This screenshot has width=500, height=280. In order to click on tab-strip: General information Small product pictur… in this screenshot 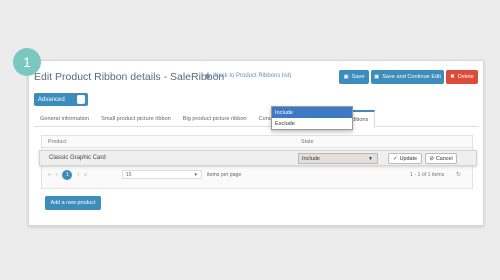, I will do `click(256, 119)`.